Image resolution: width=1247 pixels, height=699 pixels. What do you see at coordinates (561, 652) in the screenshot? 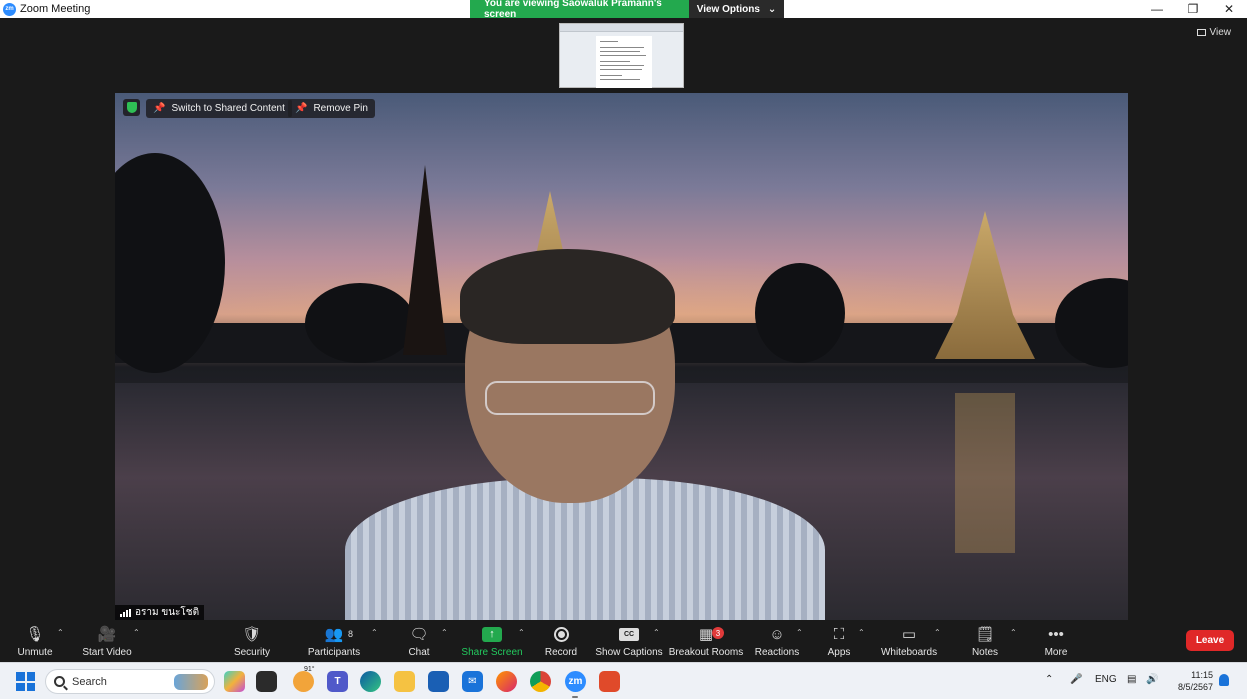
I see `record-label: Record` at bounding box center [561, 652].